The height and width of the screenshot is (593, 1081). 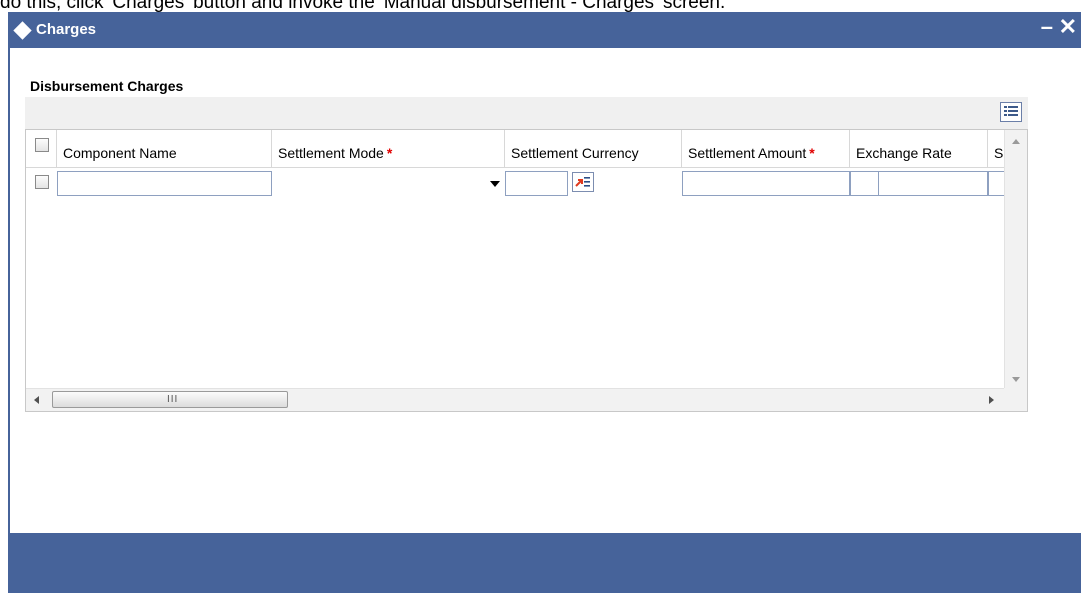 I want to click on exchange-rate-prefix-cell, so click(x=864, y=183).